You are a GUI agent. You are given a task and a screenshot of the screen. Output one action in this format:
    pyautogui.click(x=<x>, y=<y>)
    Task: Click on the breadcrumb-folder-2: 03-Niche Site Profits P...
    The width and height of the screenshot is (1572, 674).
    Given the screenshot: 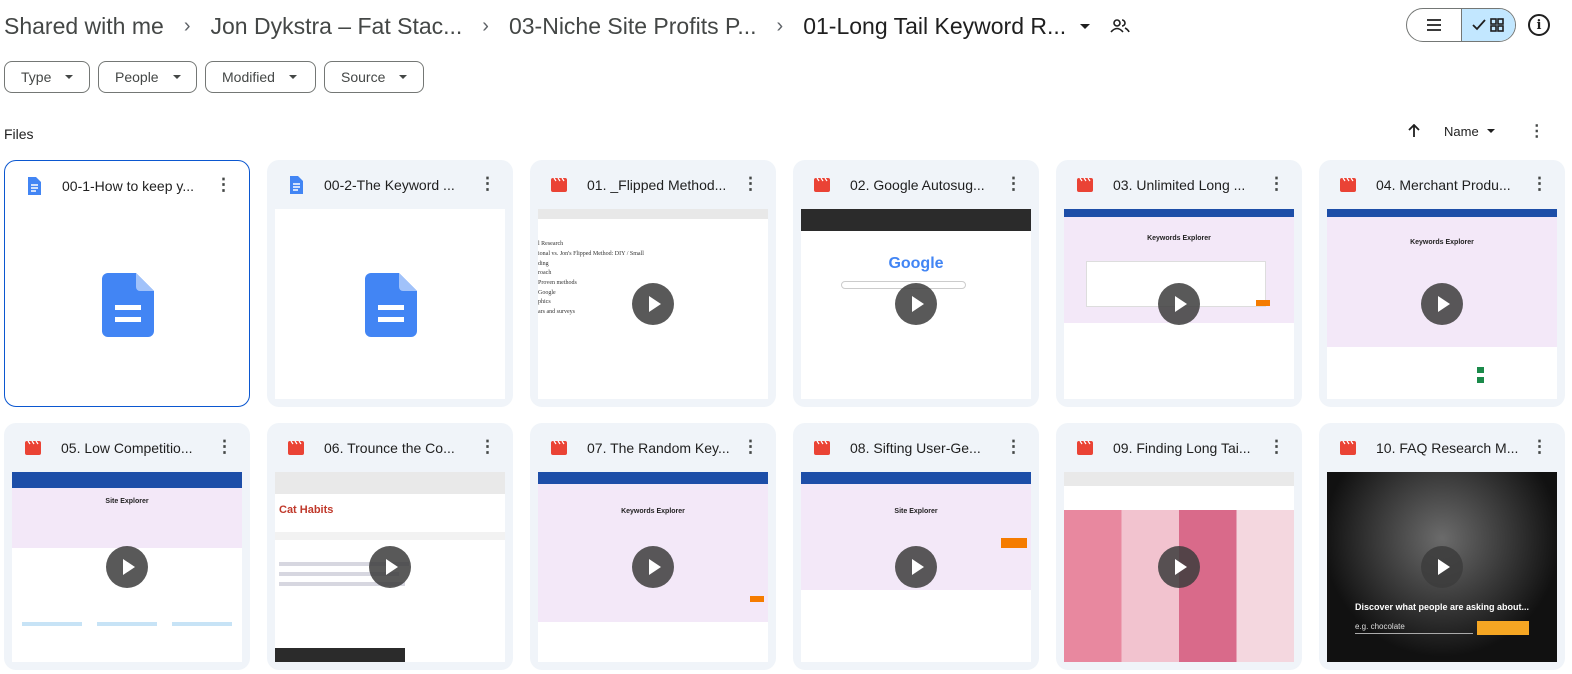 What is the action you would take?
    pyautogui.click(x=633, y=26)
    